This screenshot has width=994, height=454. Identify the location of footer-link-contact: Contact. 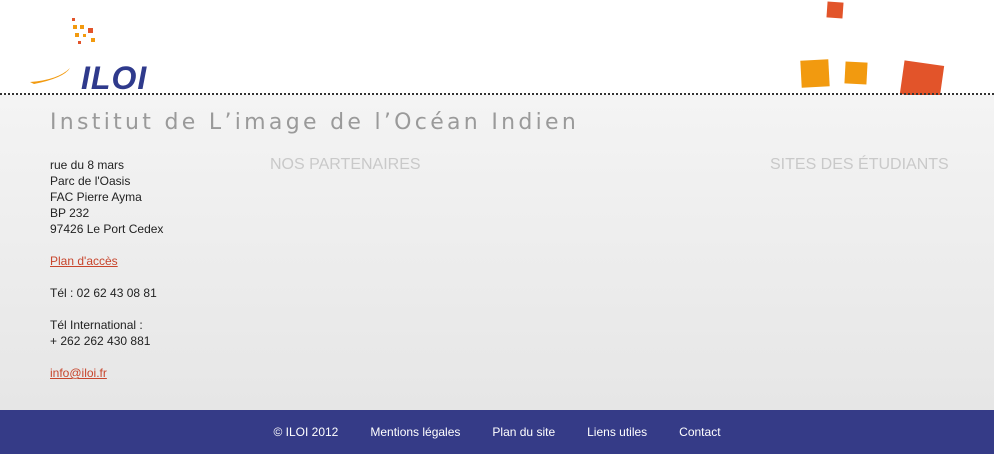
(699, 432).